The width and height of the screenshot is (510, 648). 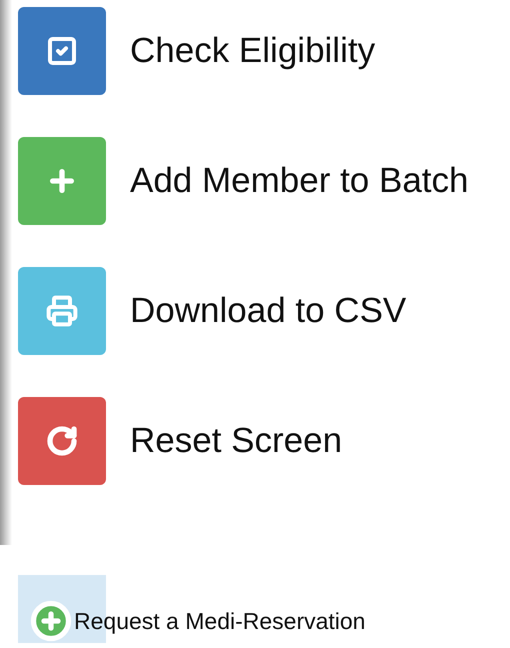 What do you see at coordinates (51, 621) in the screenshot?
I see `add-icon` at bounding box center [51, 621].